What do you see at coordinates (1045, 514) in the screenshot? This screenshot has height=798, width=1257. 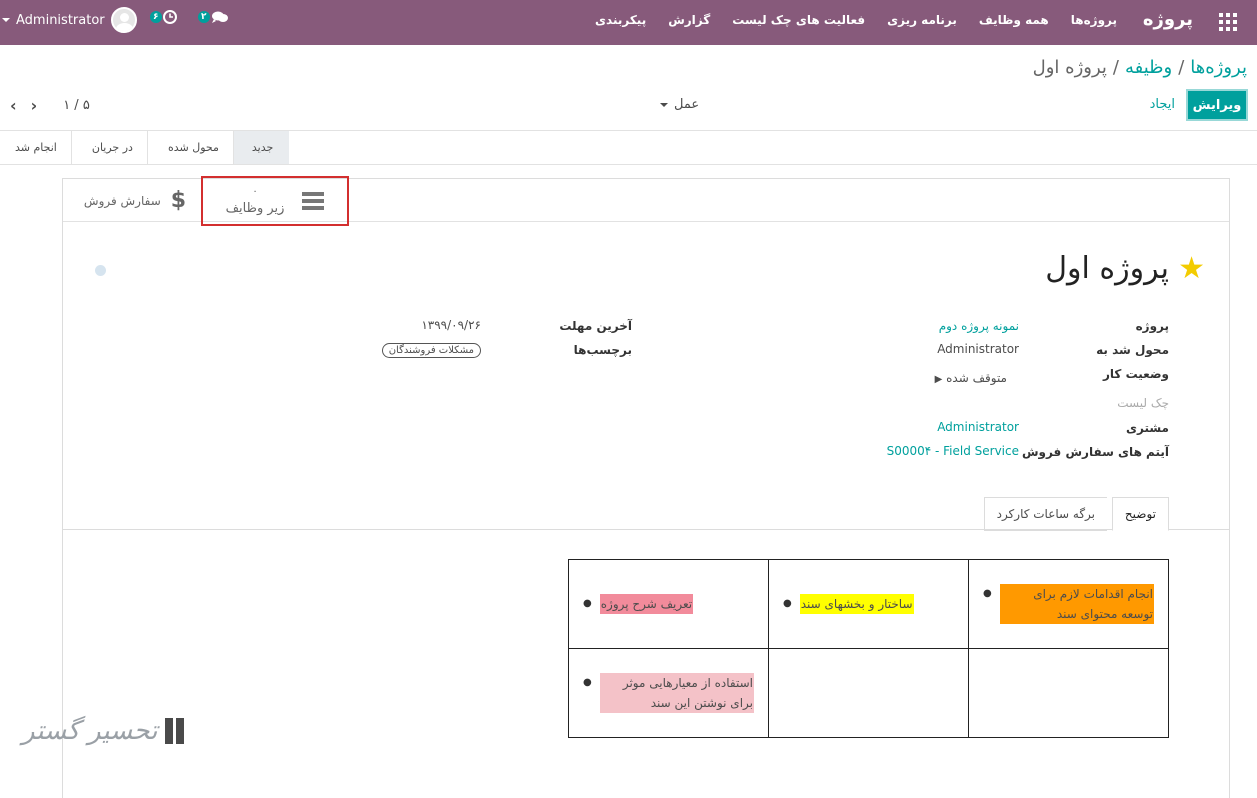 I see `tab-timesheets: برگه ساعات کارکرد` at bounding box center [1045, 514].